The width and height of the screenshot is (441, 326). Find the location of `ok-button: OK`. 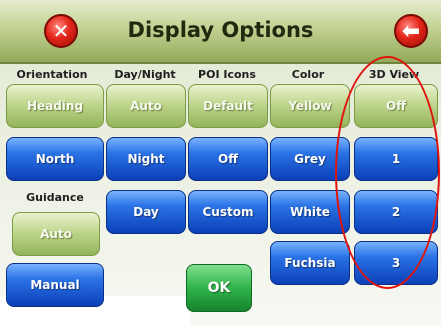

ok-button: OK is located at coordinates (219, 288).